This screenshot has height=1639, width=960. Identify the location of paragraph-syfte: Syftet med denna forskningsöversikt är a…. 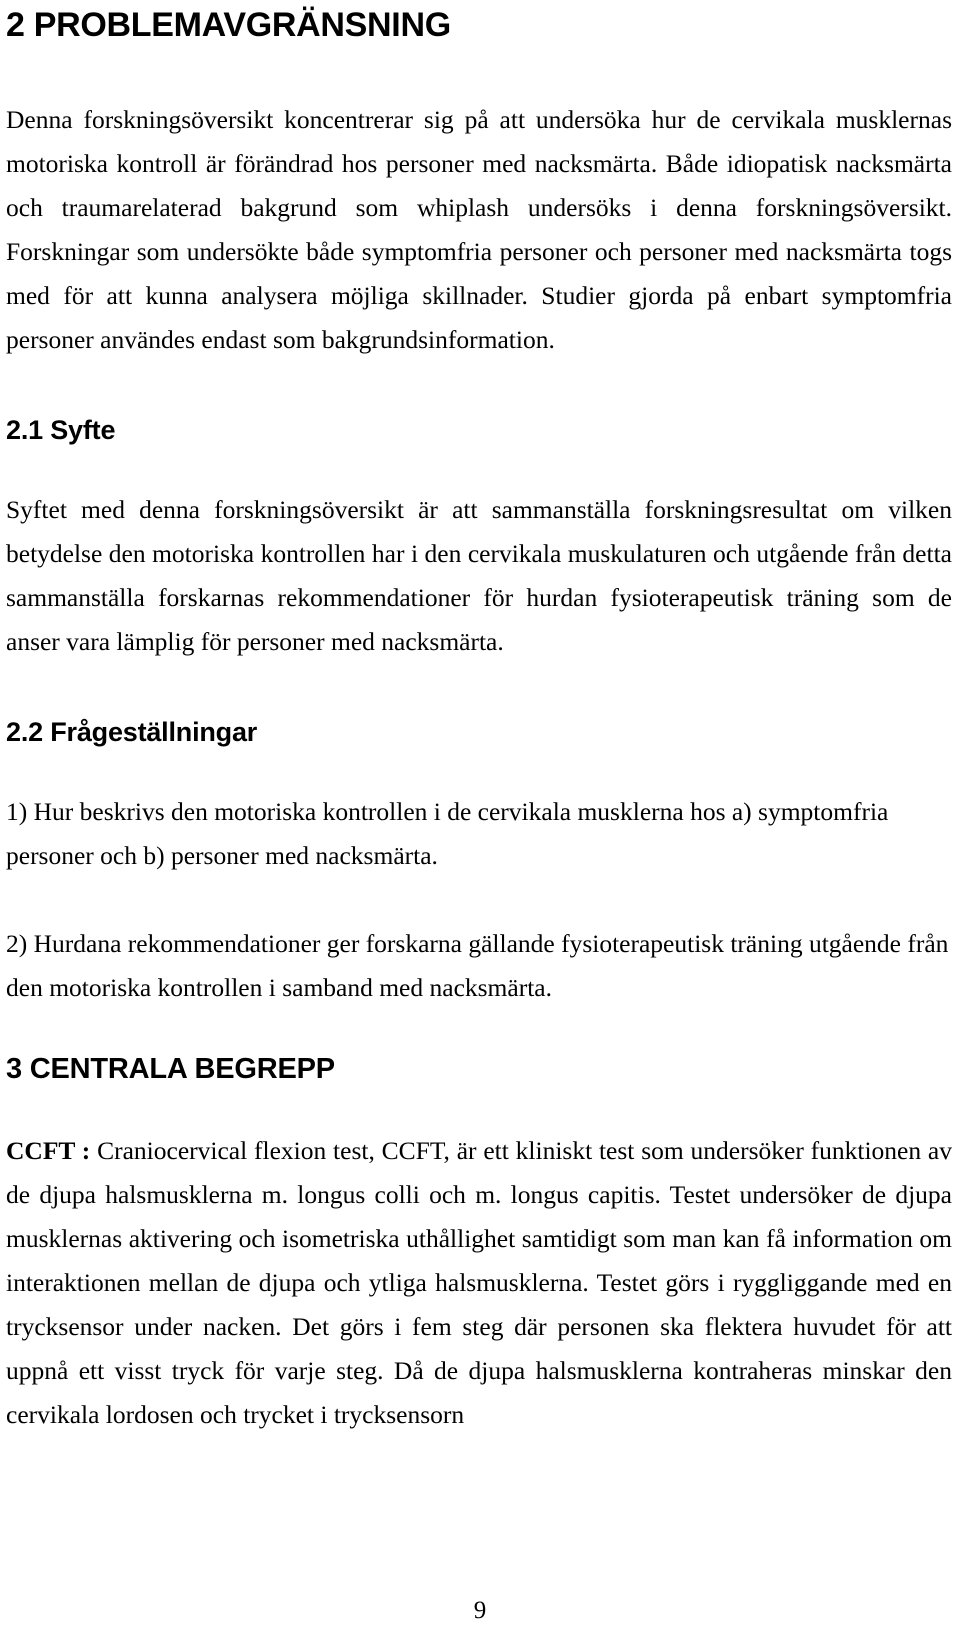
(479, 576).